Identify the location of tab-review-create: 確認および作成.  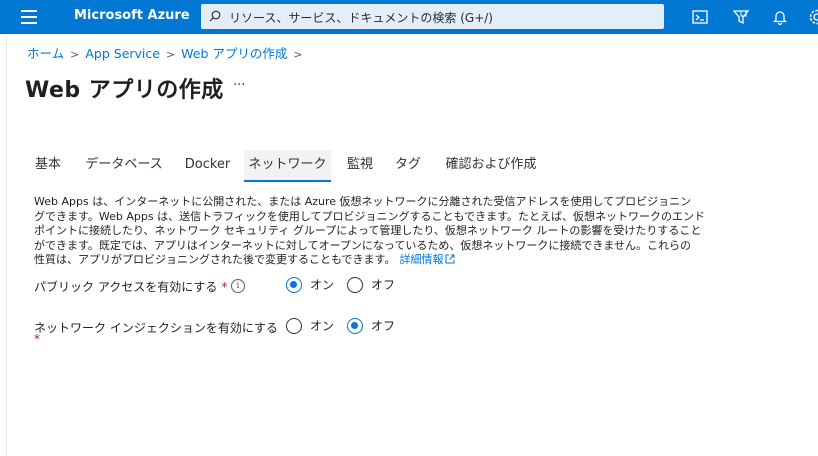
(491, 166).